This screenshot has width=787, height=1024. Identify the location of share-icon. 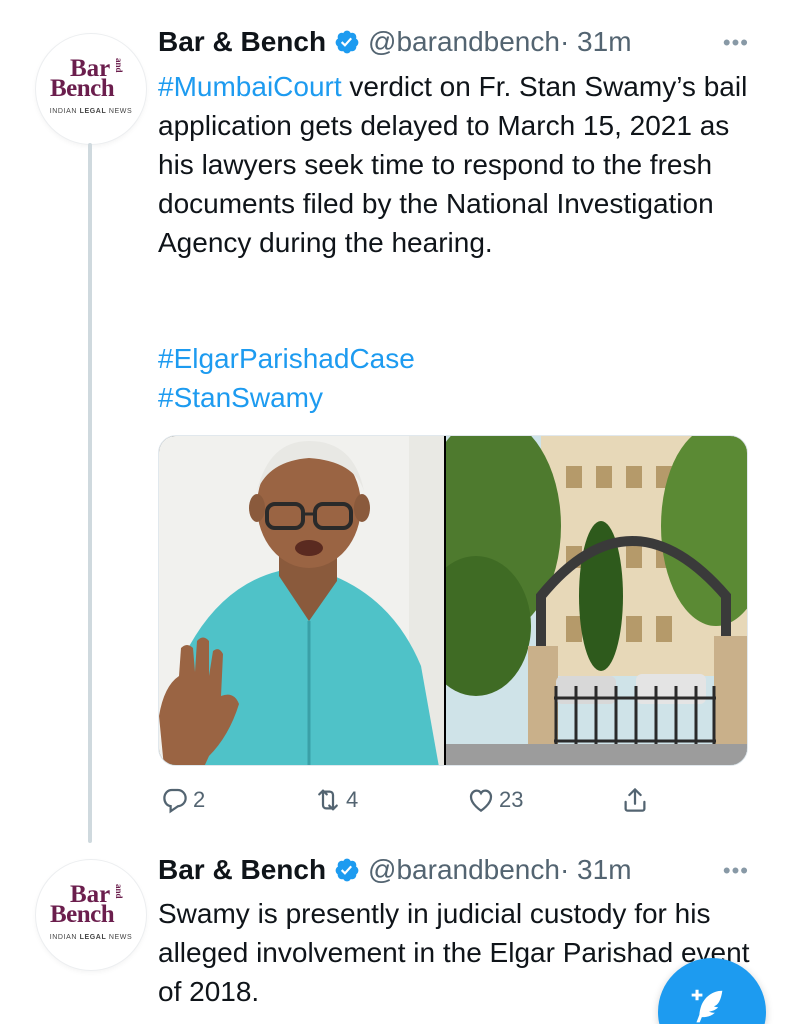
(635, 800).